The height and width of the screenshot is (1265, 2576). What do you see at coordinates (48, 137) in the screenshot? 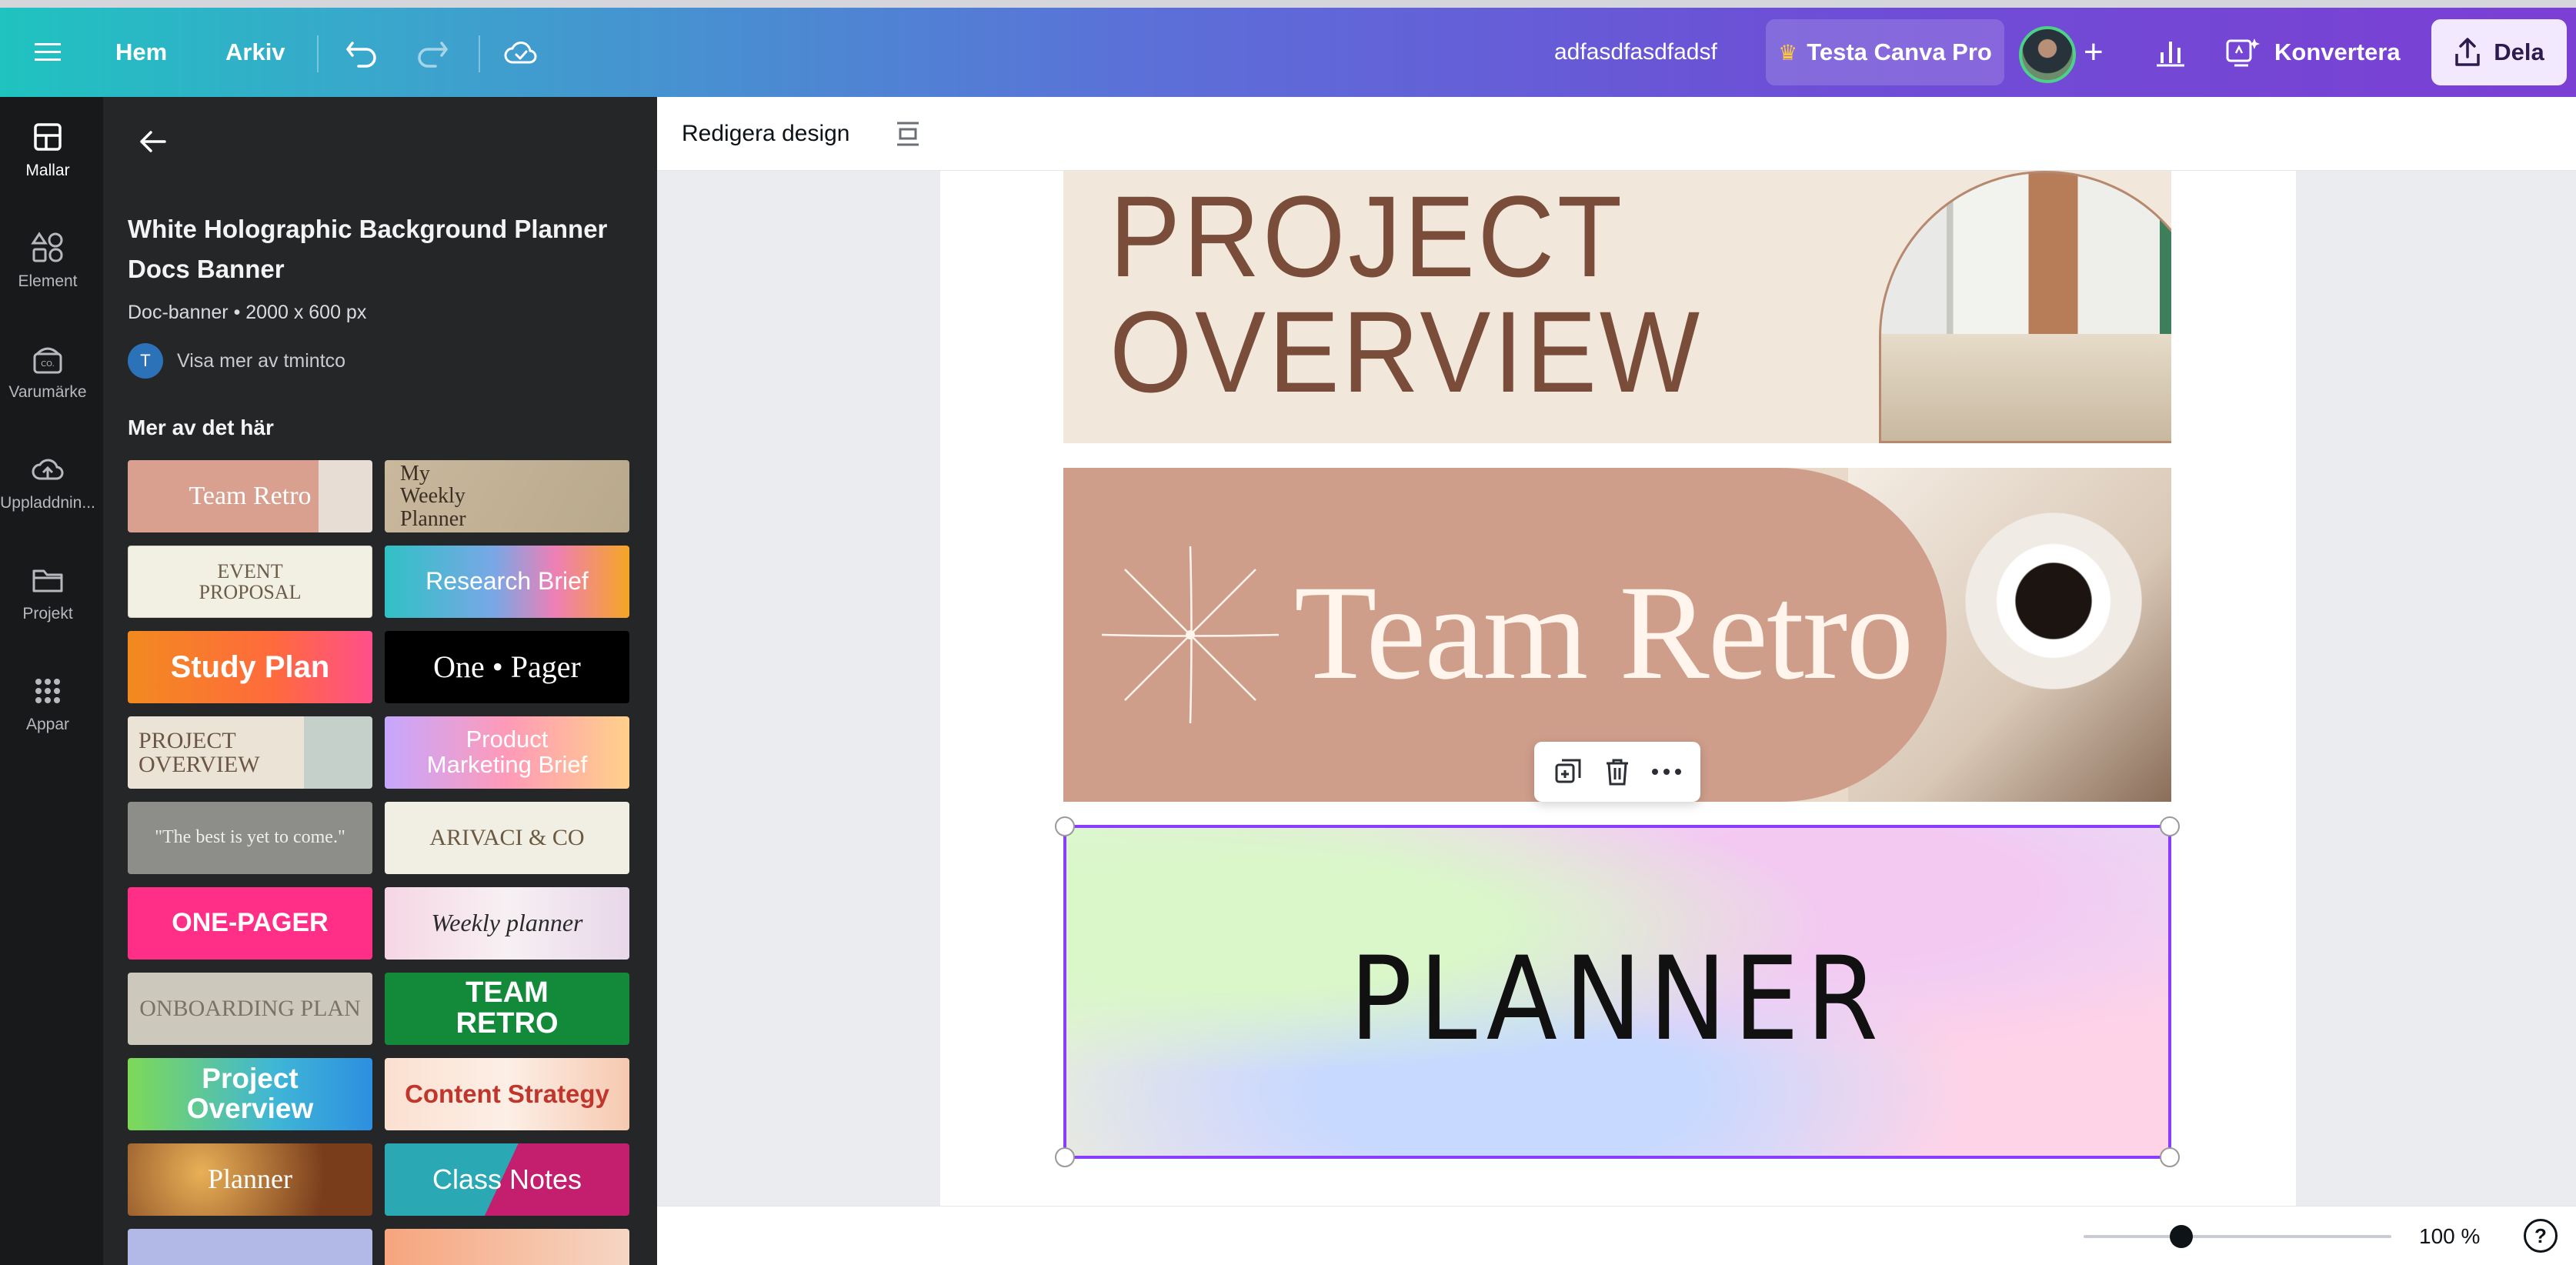
I see `templates-icon` at bounding box center [48, 137].